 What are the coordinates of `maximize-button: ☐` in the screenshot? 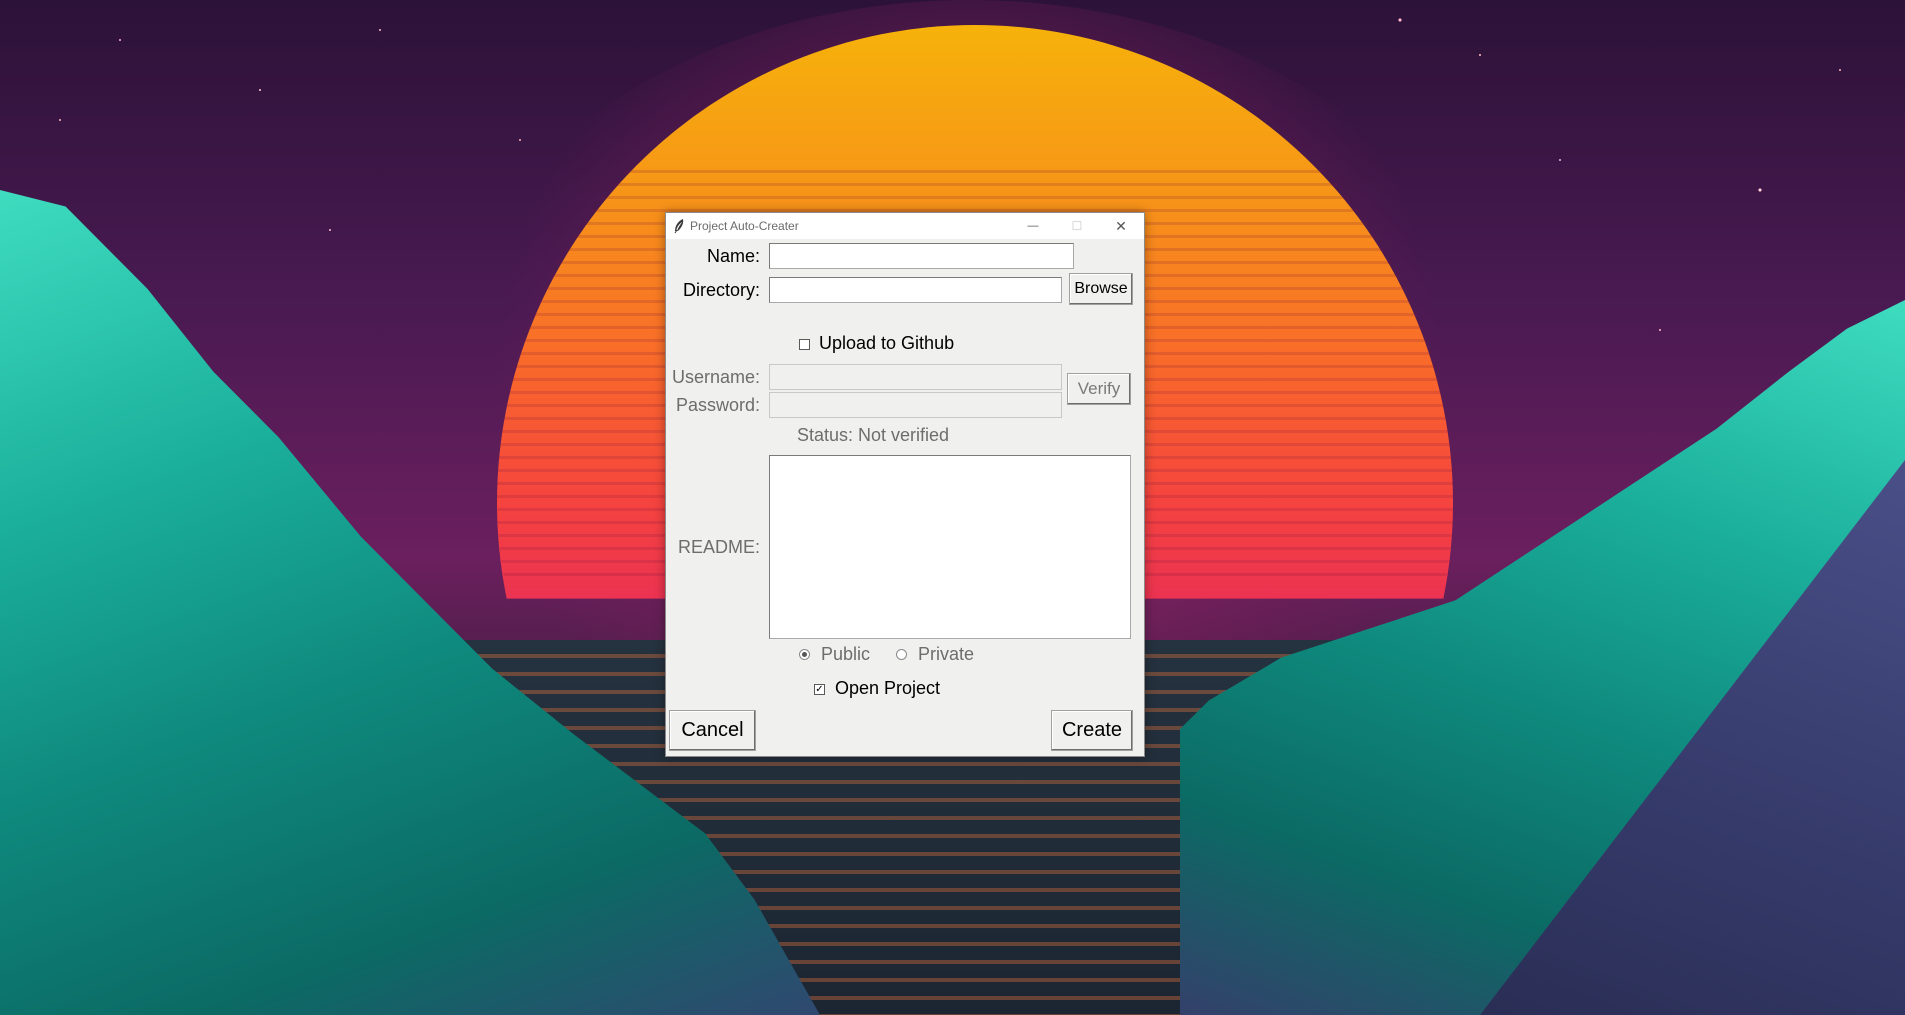 It's located at (1077, 226).